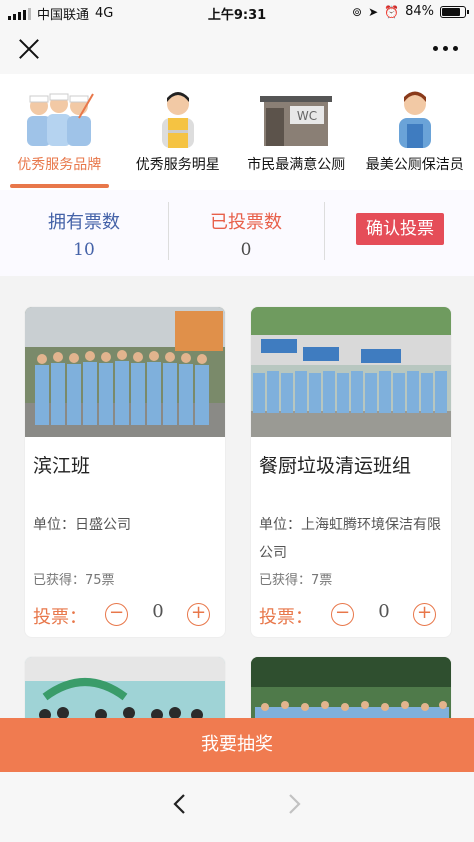 This screenshot has width=474, height=842. Describe the element at coordinates (296, 165) in the screenshot. I see `tab-label: 市民最满意公厕` at that location.